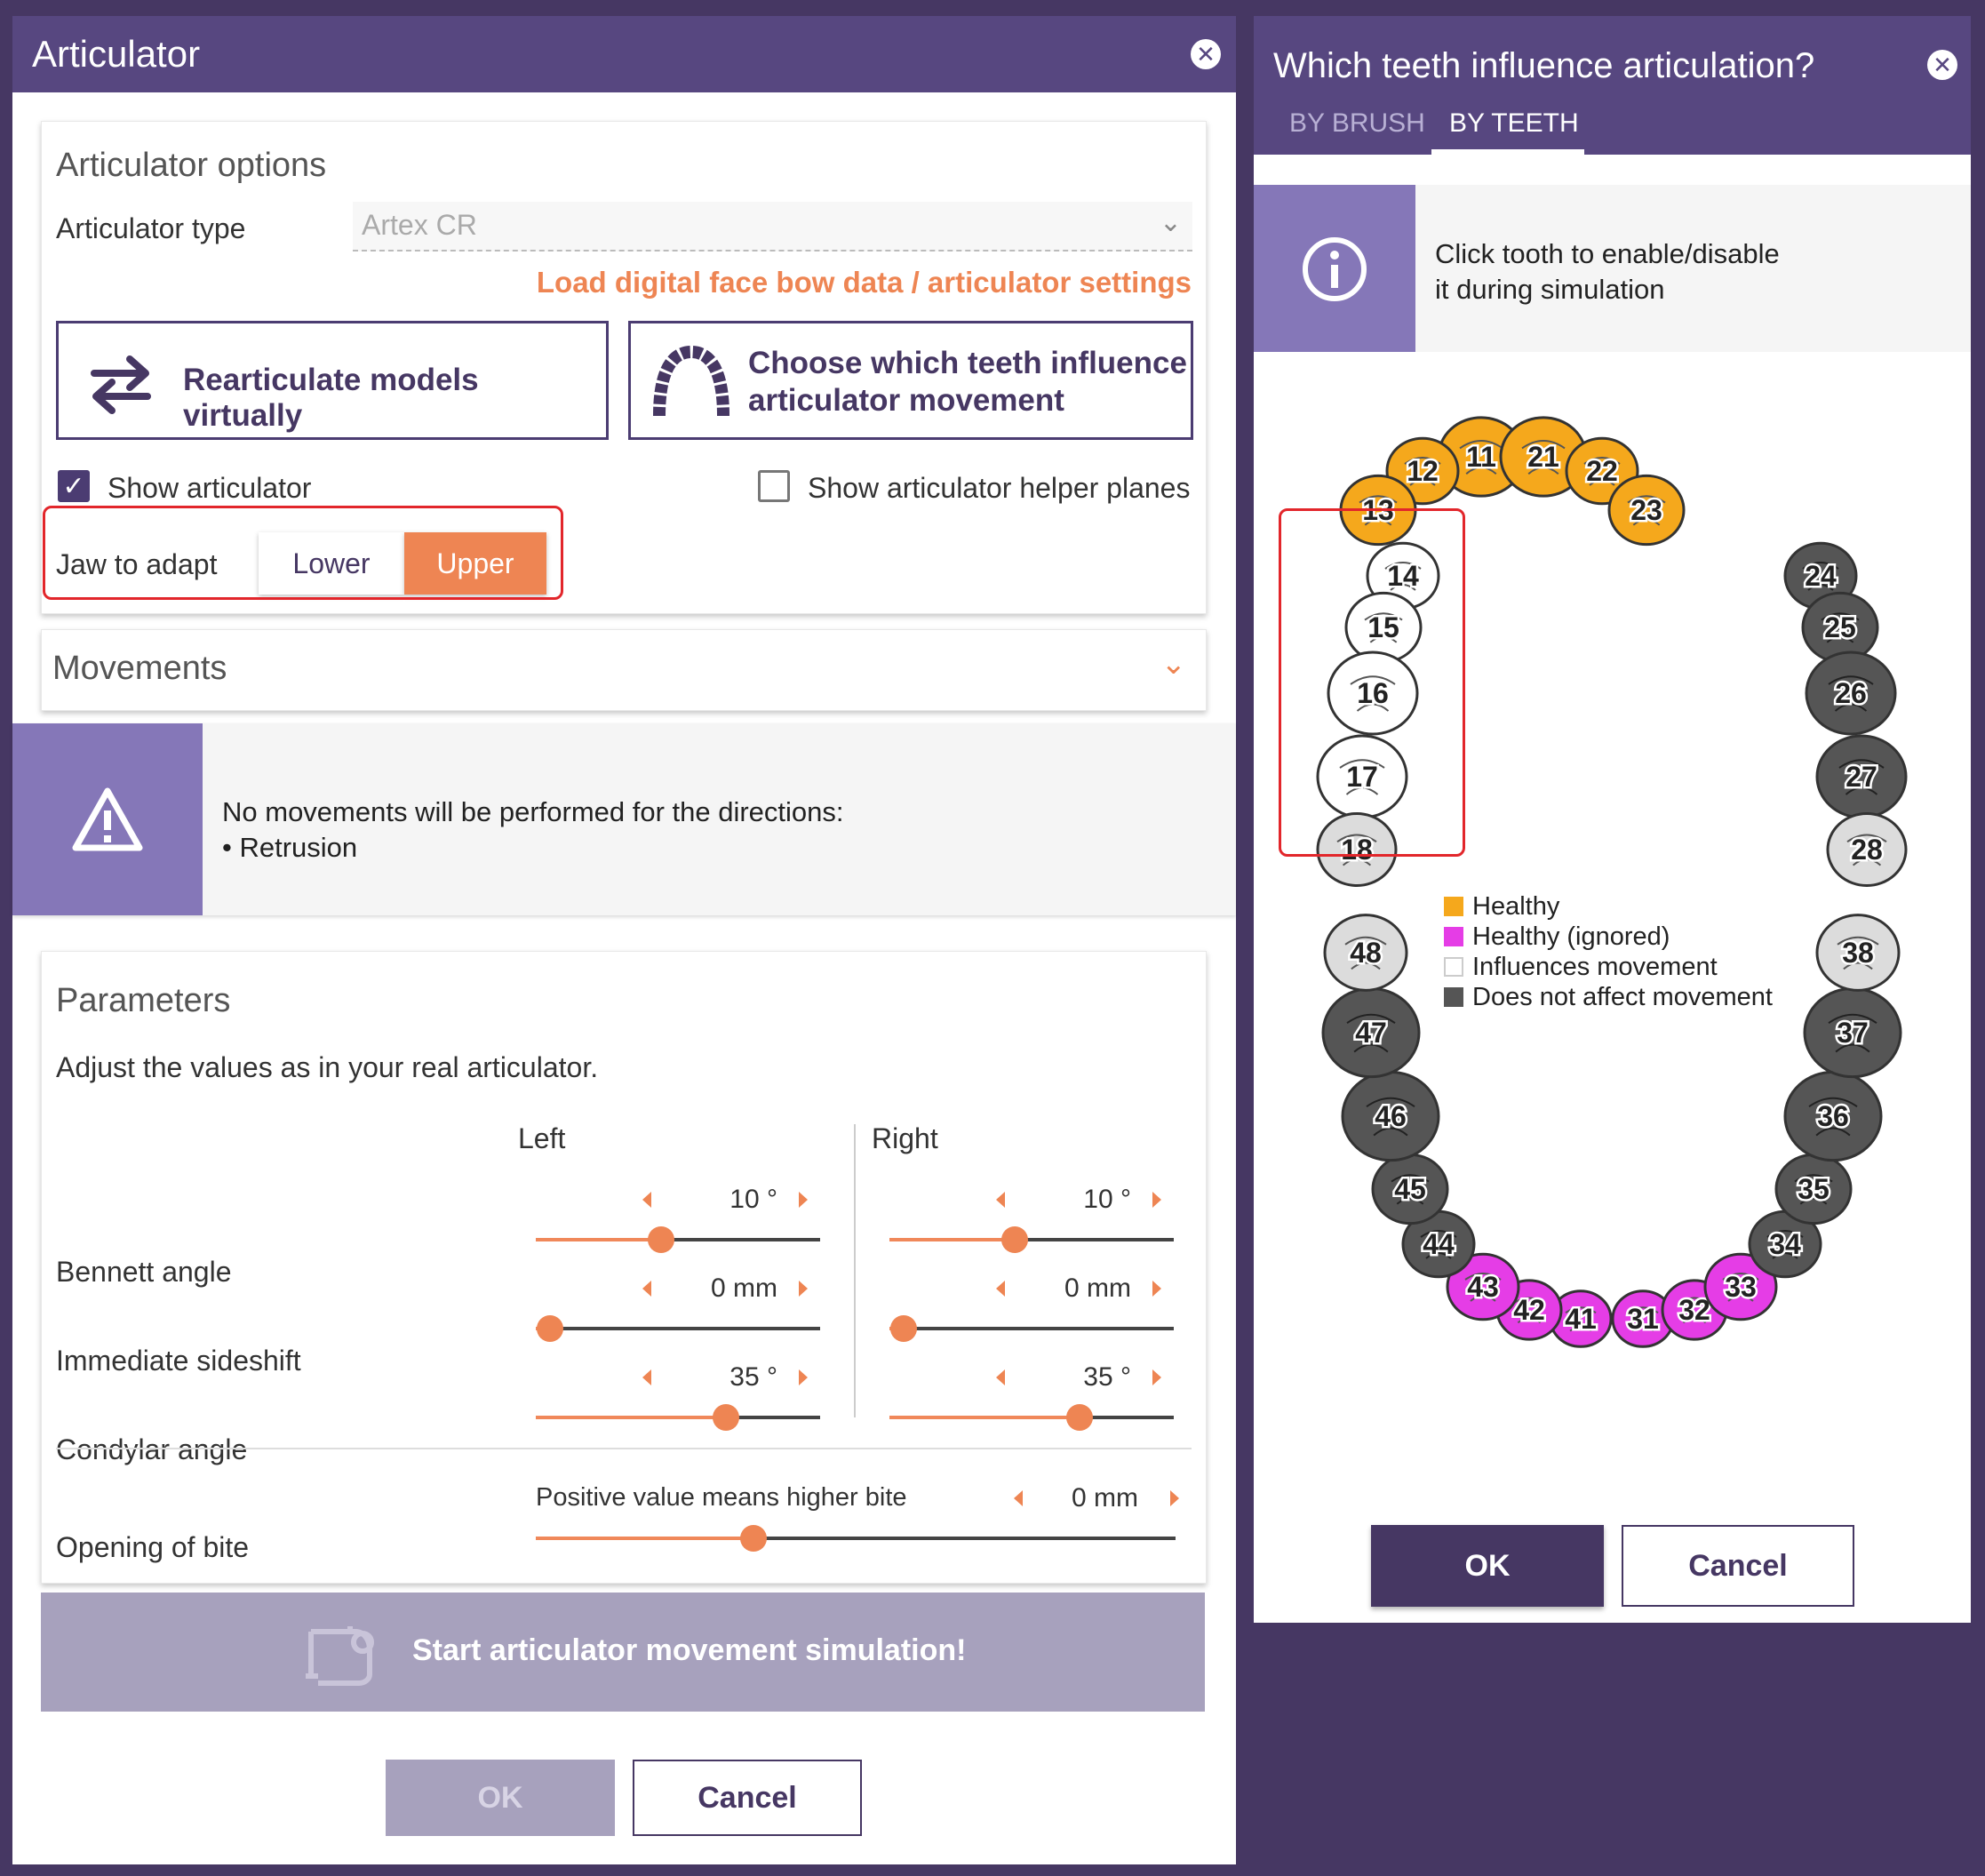 The image size is (1985, 1876). I want to click on tooth-27: 27, so click(1861, 776).